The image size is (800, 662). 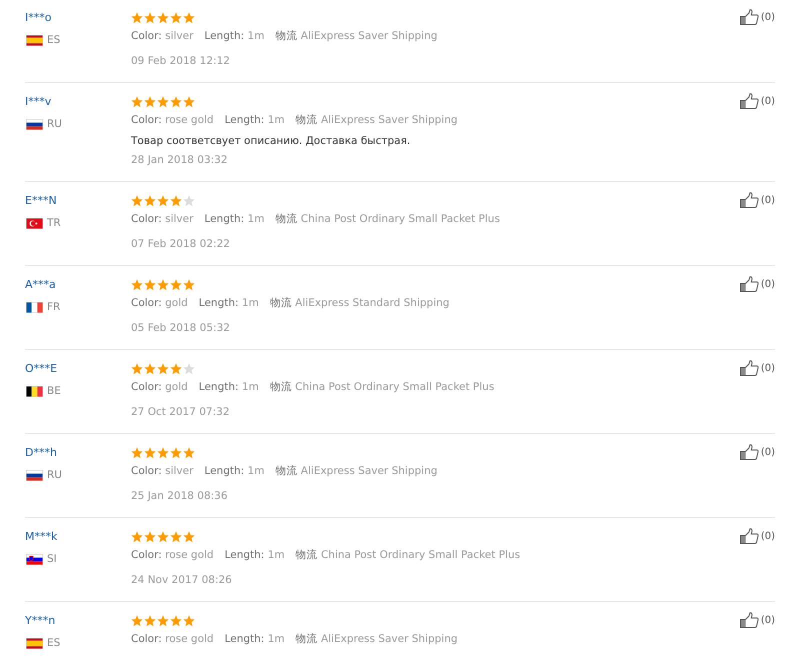 What do you see at coordinates (54, 223) in the screenshot?
I see `country-code: TR` at bounding box center [54, 223].